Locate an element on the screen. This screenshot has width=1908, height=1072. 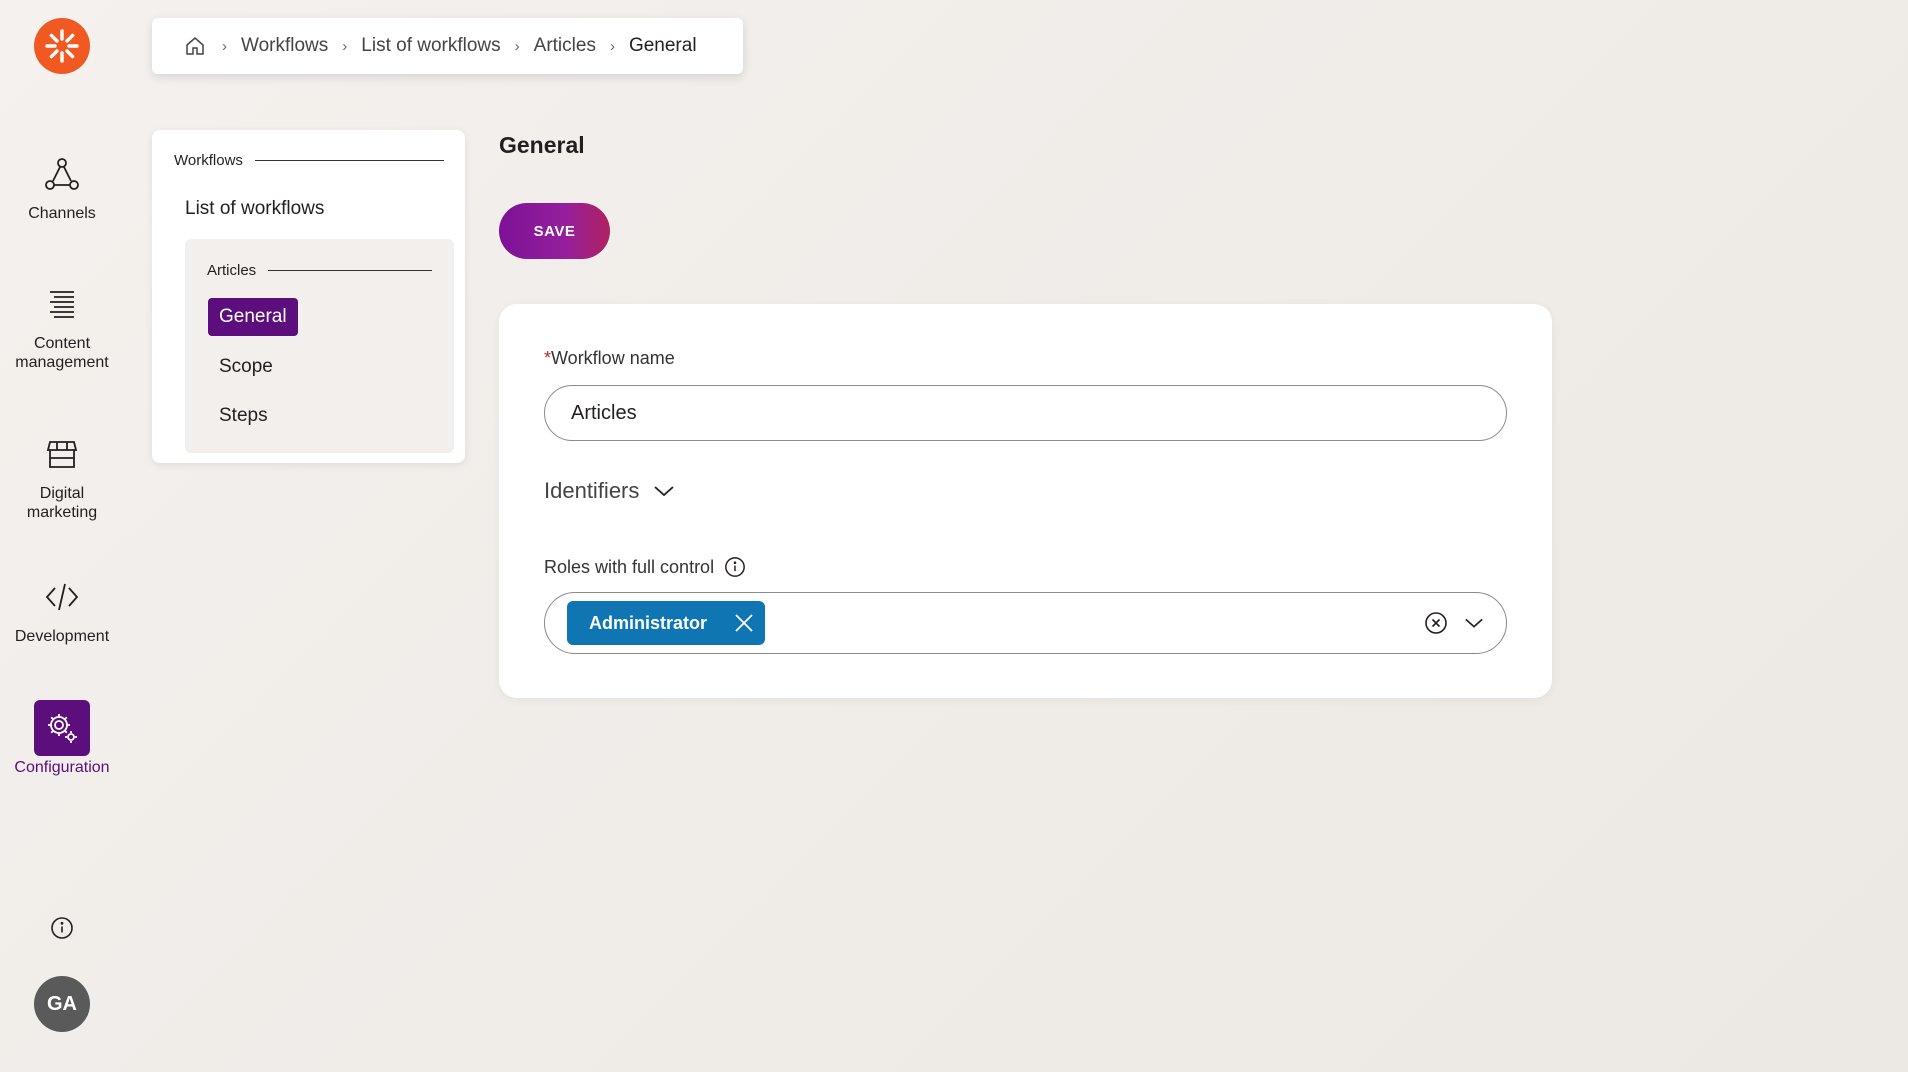
digital-marketing-icon is located at coordinates (62, 454).